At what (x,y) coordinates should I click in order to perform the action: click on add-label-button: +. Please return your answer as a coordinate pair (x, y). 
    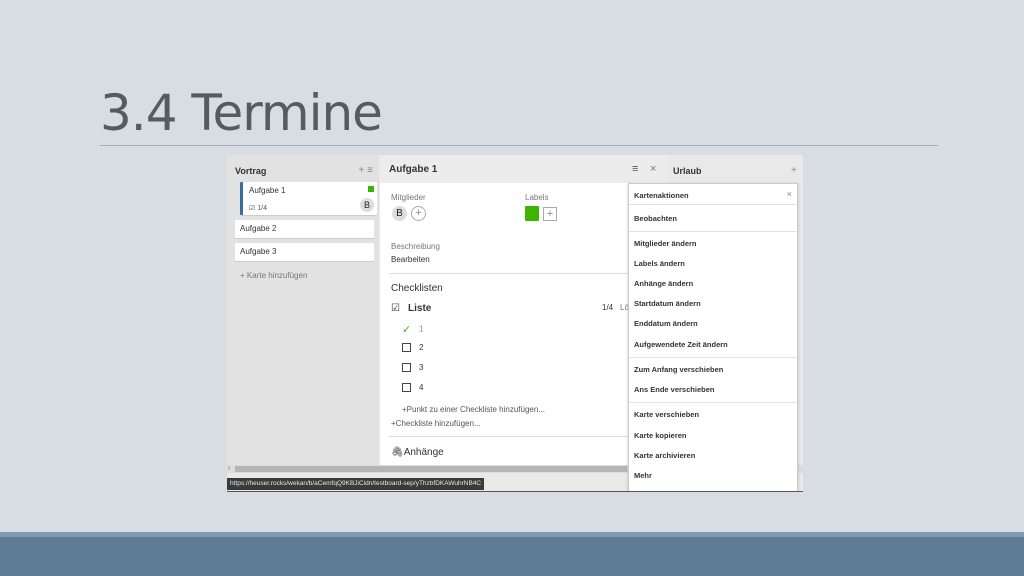
    Looking at the image, I should click on (550, 214).